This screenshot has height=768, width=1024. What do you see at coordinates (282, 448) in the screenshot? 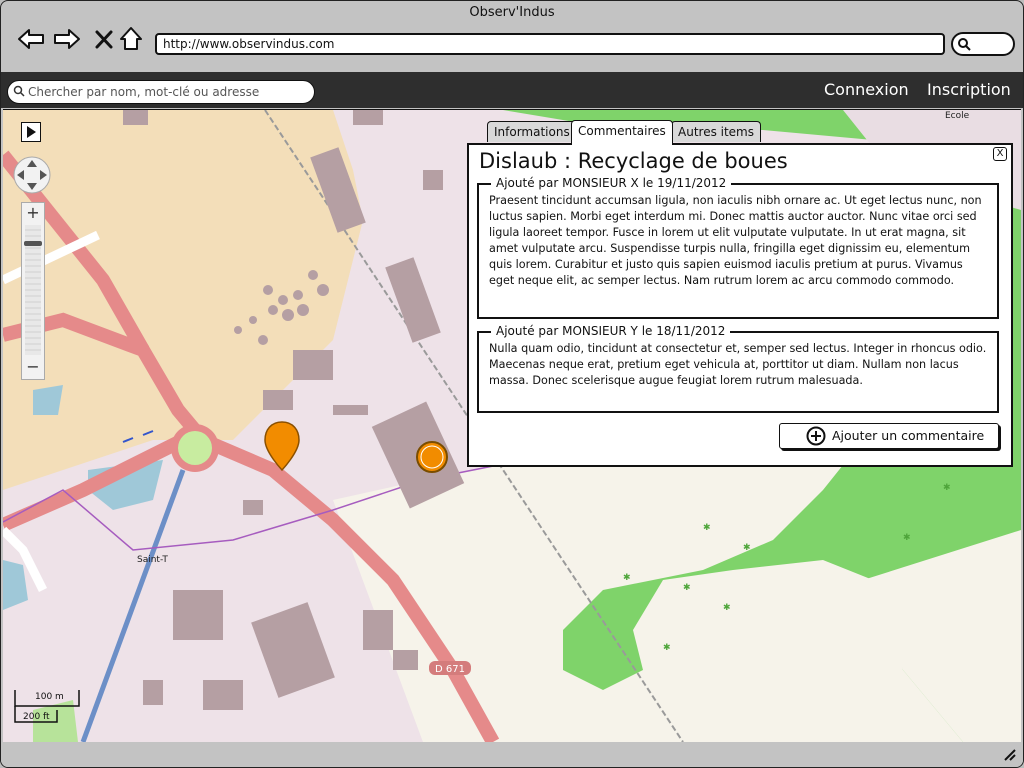
I see `map-pin-marker` at bounding box center [282, 448].